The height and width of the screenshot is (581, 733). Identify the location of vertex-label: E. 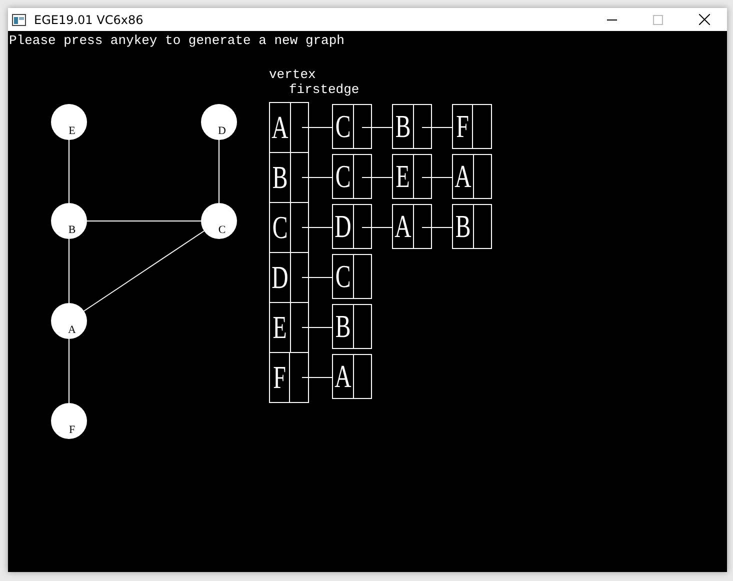
(279, 327).